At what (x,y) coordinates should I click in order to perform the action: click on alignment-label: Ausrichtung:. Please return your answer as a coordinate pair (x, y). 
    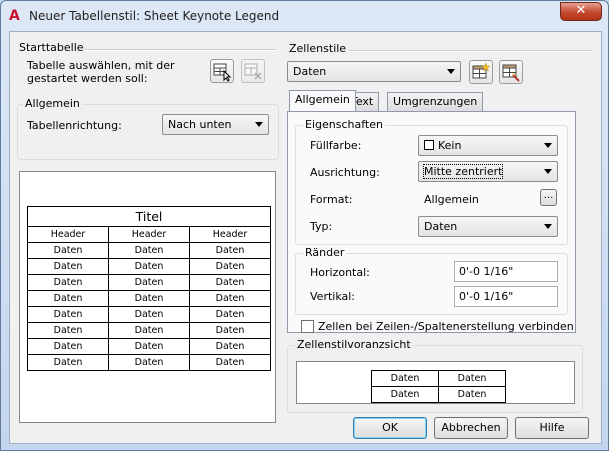
    Looking at the image, I should click on (345, 172).